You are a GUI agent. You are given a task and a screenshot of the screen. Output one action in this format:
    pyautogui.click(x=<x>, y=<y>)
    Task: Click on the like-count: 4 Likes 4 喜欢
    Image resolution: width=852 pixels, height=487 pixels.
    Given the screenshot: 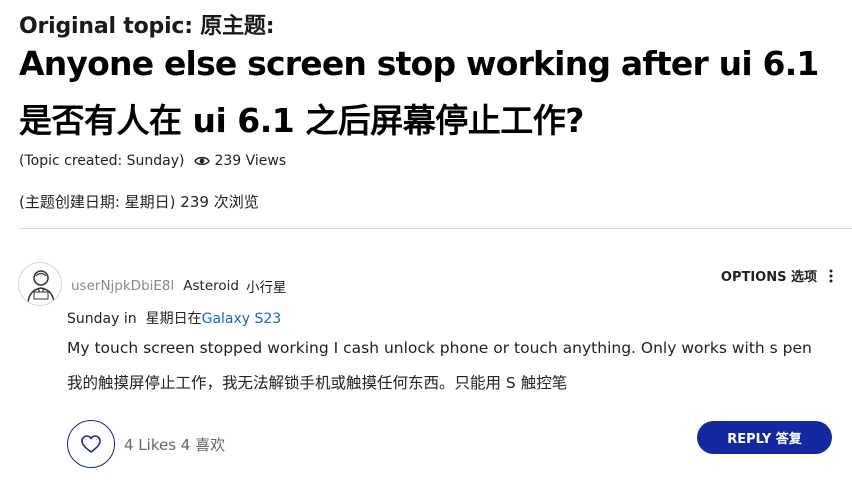 What is the action you would take?
    pyautogui.click(x=175, y=445)
    